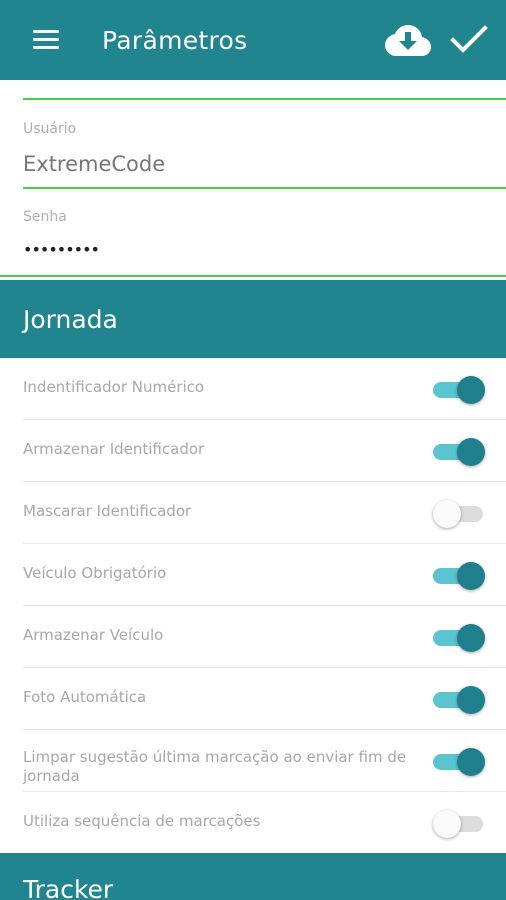  Describe the element at coordinates (45, 217) in the screenshot. I see `password-field-label: Senha` at that location.